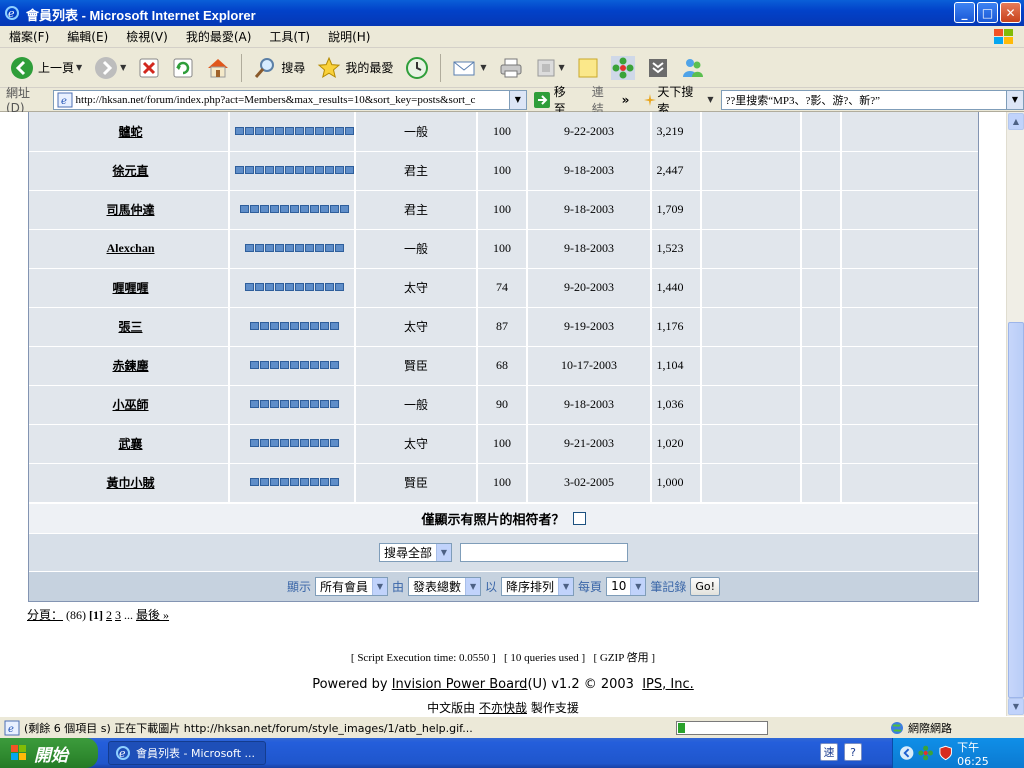 This screenshot has width=1024, height=768. Describe the element at coordinates (926, 753) in the screenshot. I see `icq-flower-icon` at that location.